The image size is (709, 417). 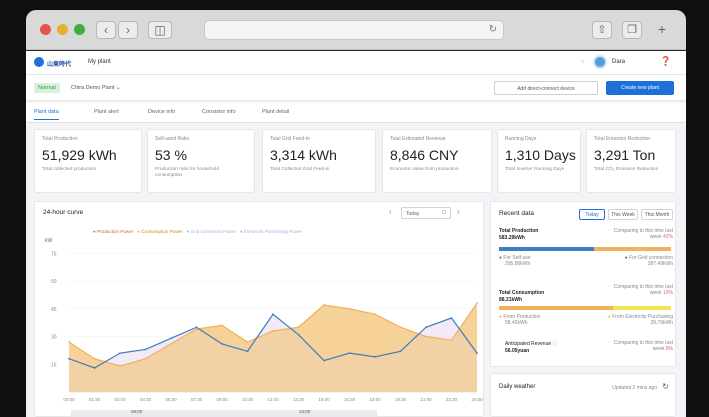 I want to click on revenue-compare: Comparing to this time last week 9%, so click(x=638, y=346).